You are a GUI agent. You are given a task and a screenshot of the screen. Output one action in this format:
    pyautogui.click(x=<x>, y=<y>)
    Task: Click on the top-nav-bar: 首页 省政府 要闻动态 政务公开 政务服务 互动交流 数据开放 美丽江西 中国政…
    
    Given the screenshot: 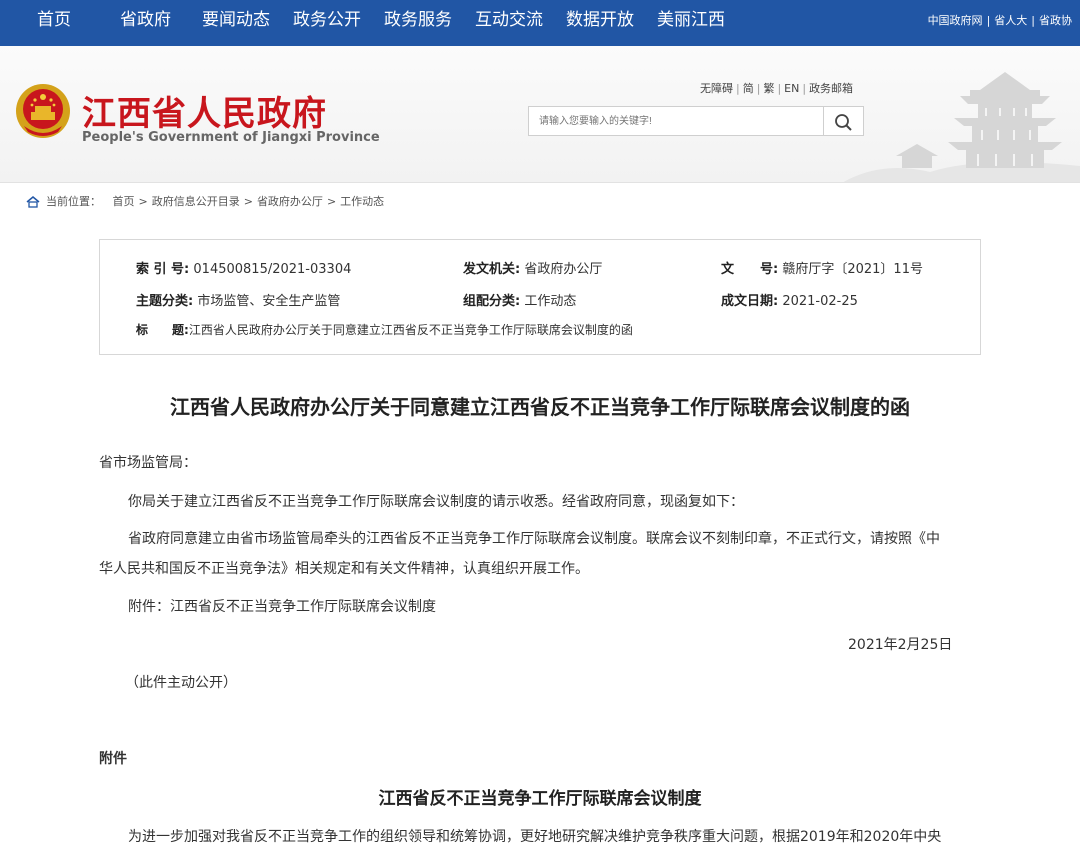 What is the action you would take?
    pyautogui.click(x=540, y=23)
    